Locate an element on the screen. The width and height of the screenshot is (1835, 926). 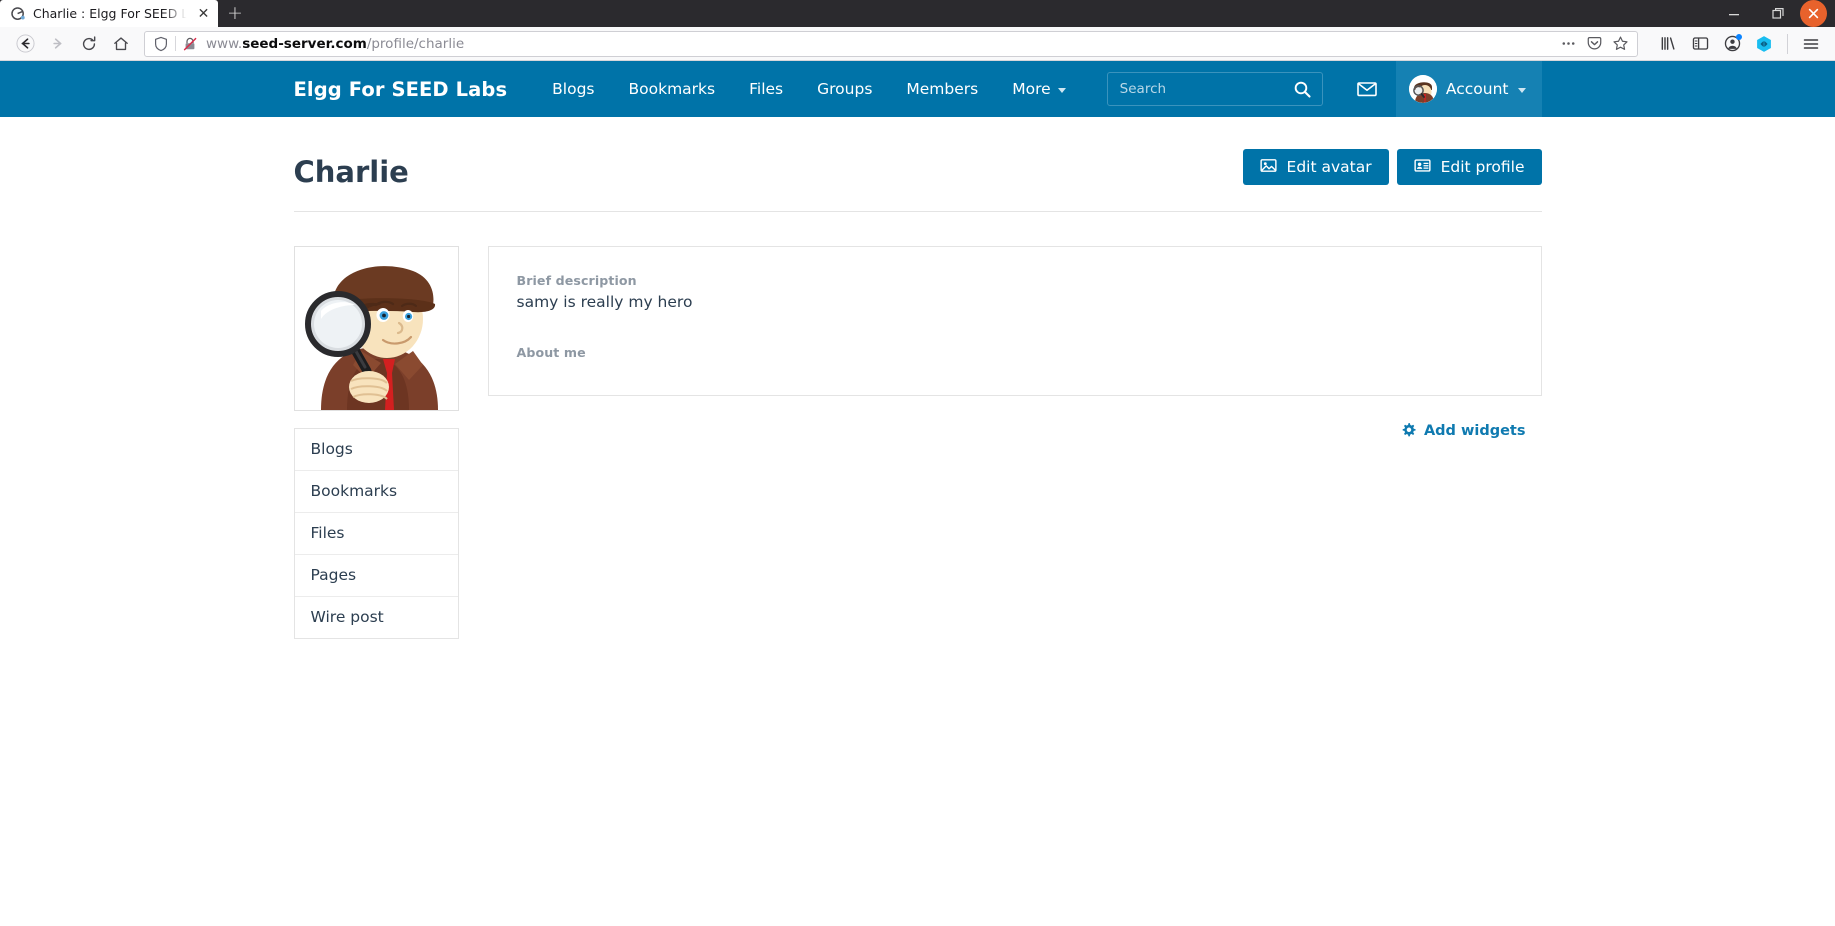
menu-item-bookmarks: Bookmarks is located at coordinates (376, 492).